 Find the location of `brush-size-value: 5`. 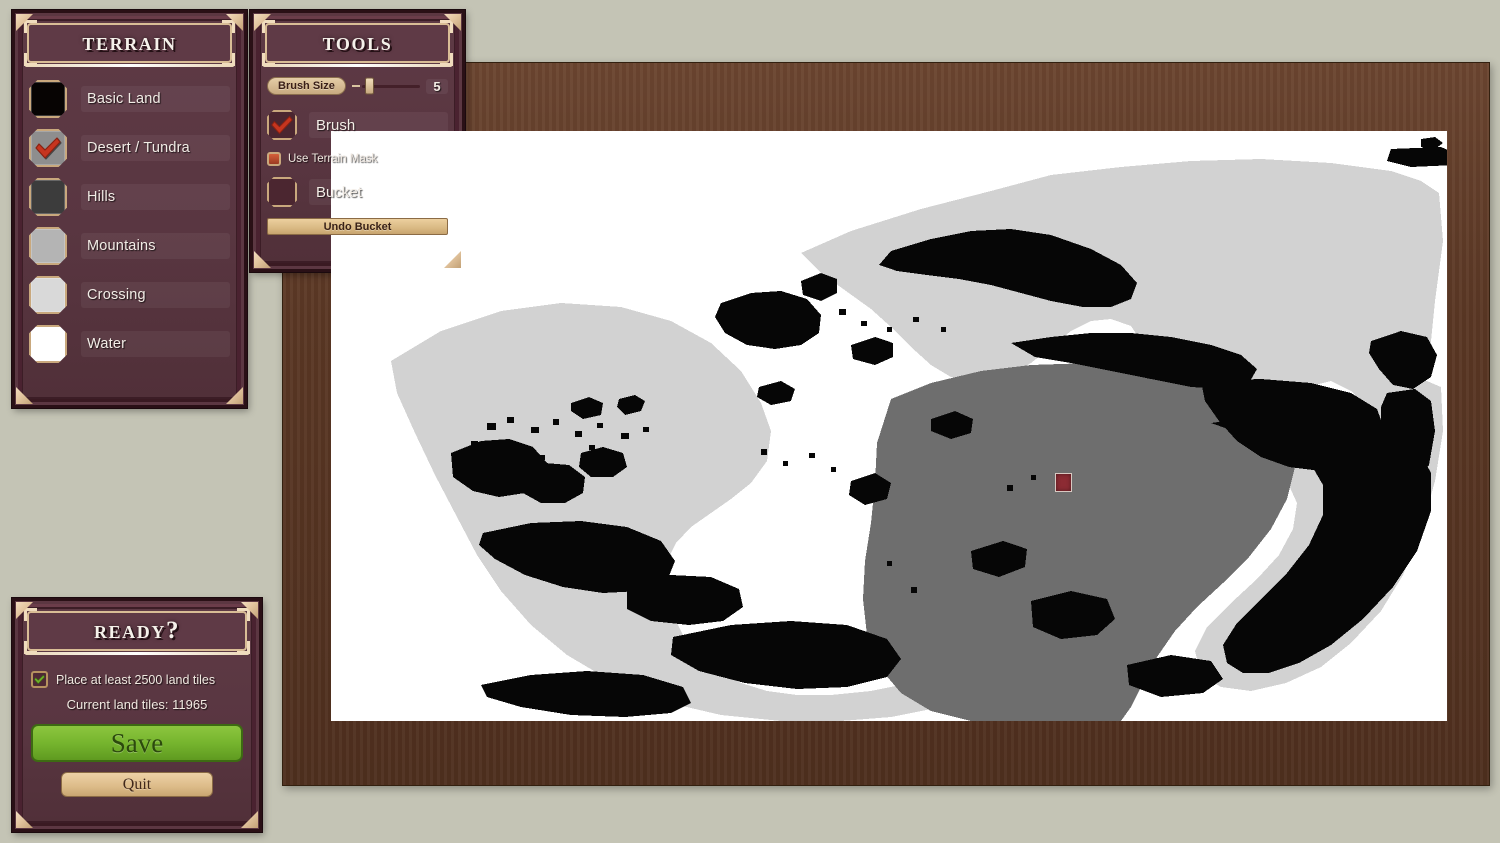

brush-size-value: 5 is located at coordinates (437, 86).